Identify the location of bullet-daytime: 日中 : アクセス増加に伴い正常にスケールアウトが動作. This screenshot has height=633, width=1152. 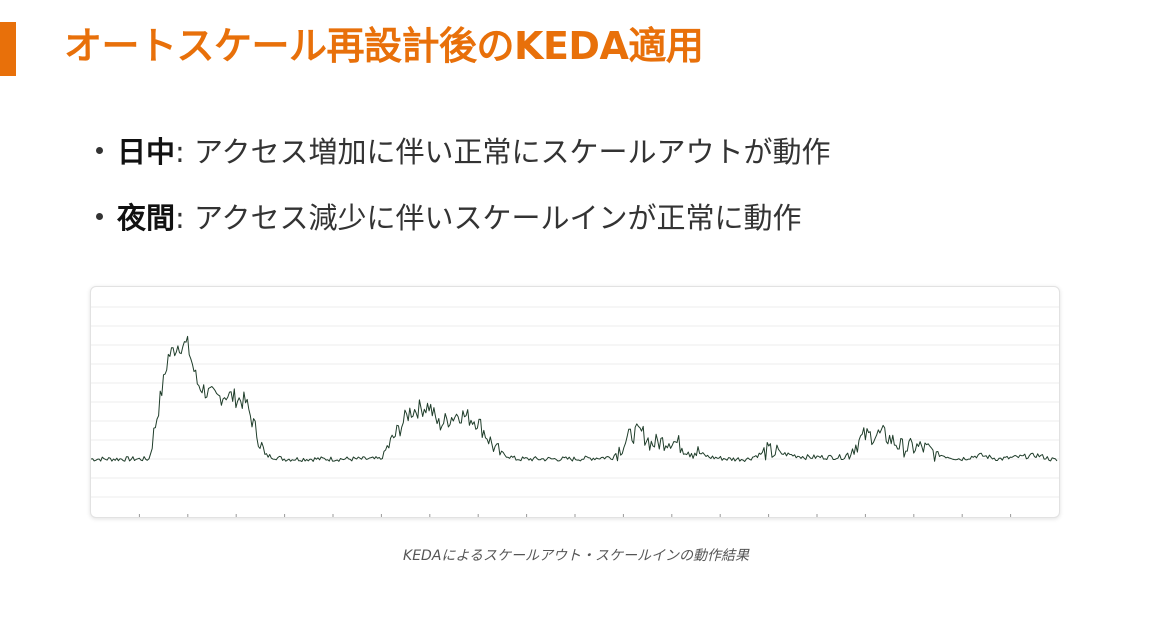
(463, 150).